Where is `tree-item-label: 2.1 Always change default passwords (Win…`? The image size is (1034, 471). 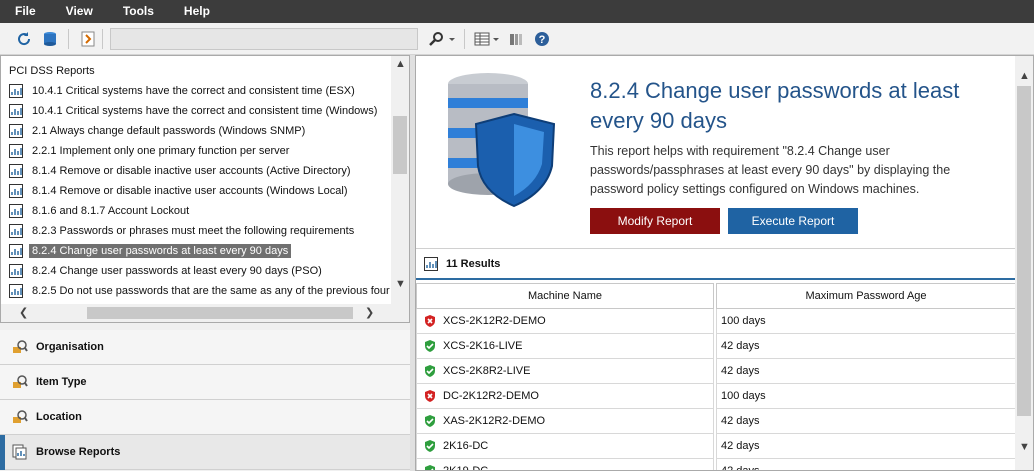
tree-item-label: 2.1 Always change default passwords (Win… is located at coordinates (169, 131).